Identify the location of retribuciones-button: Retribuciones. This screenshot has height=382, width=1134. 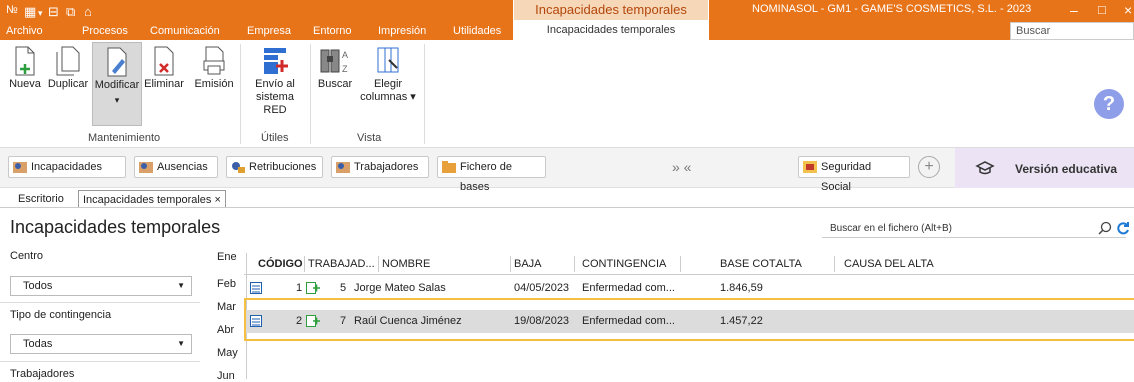
(274, 167).